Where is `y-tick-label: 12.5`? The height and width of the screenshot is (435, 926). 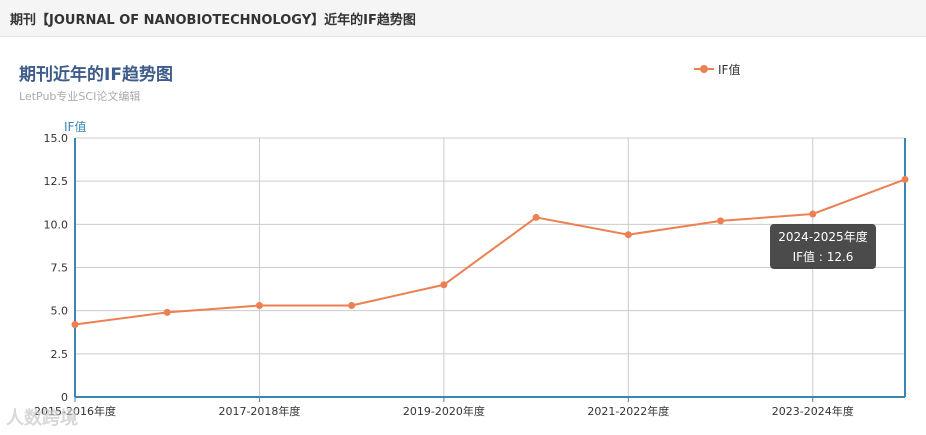
y-tick-label: 12.5 is located at coordinates (56, 181).